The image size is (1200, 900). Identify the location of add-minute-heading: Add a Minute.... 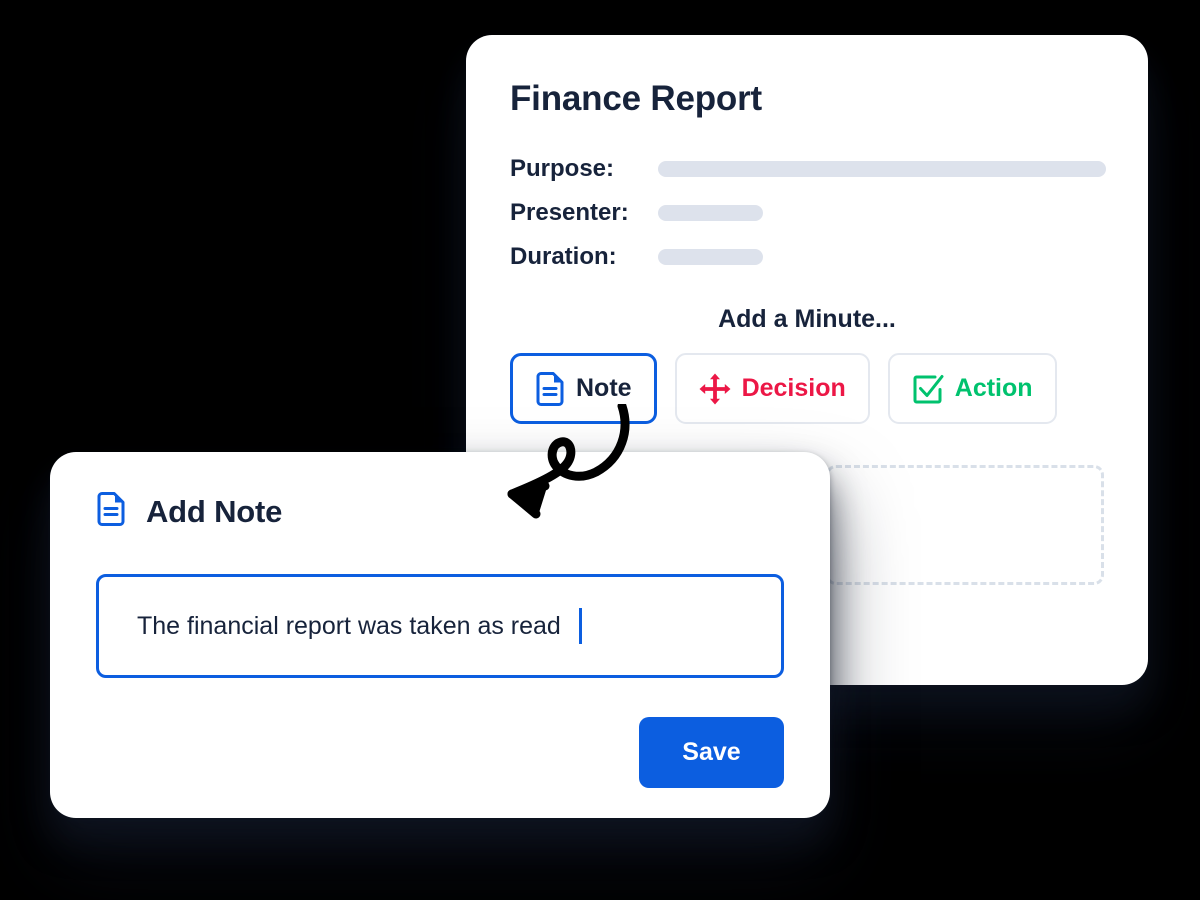
(807, 319).